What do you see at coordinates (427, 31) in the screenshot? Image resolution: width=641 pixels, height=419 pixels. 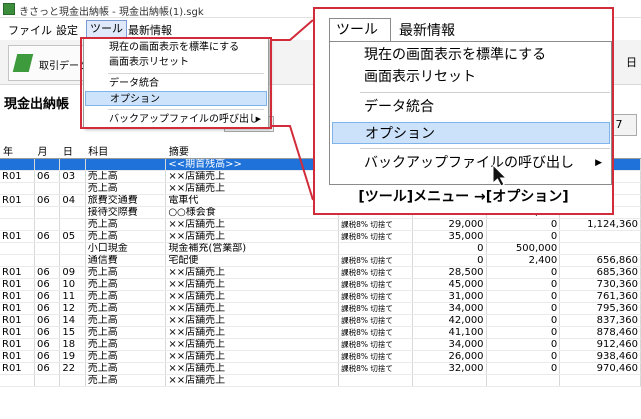 I see `zoom-menu-latest: 最新情報` at bounding box center [427, 31].